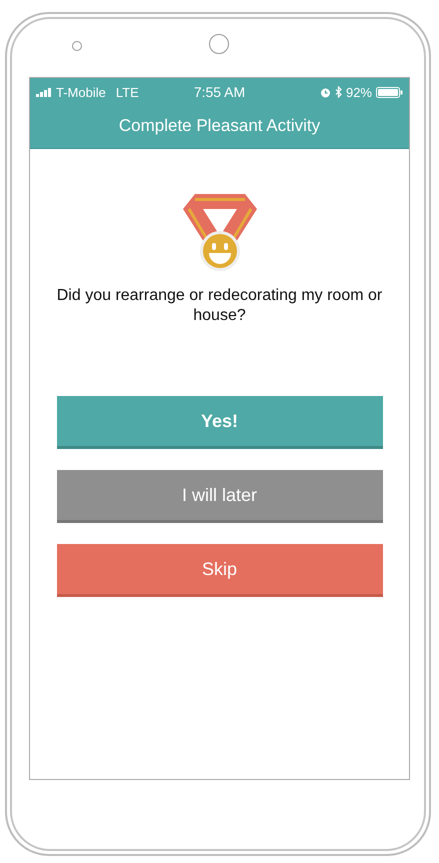 The image size is (439, 863). I want to click on signal-icon, so click(44, 92).